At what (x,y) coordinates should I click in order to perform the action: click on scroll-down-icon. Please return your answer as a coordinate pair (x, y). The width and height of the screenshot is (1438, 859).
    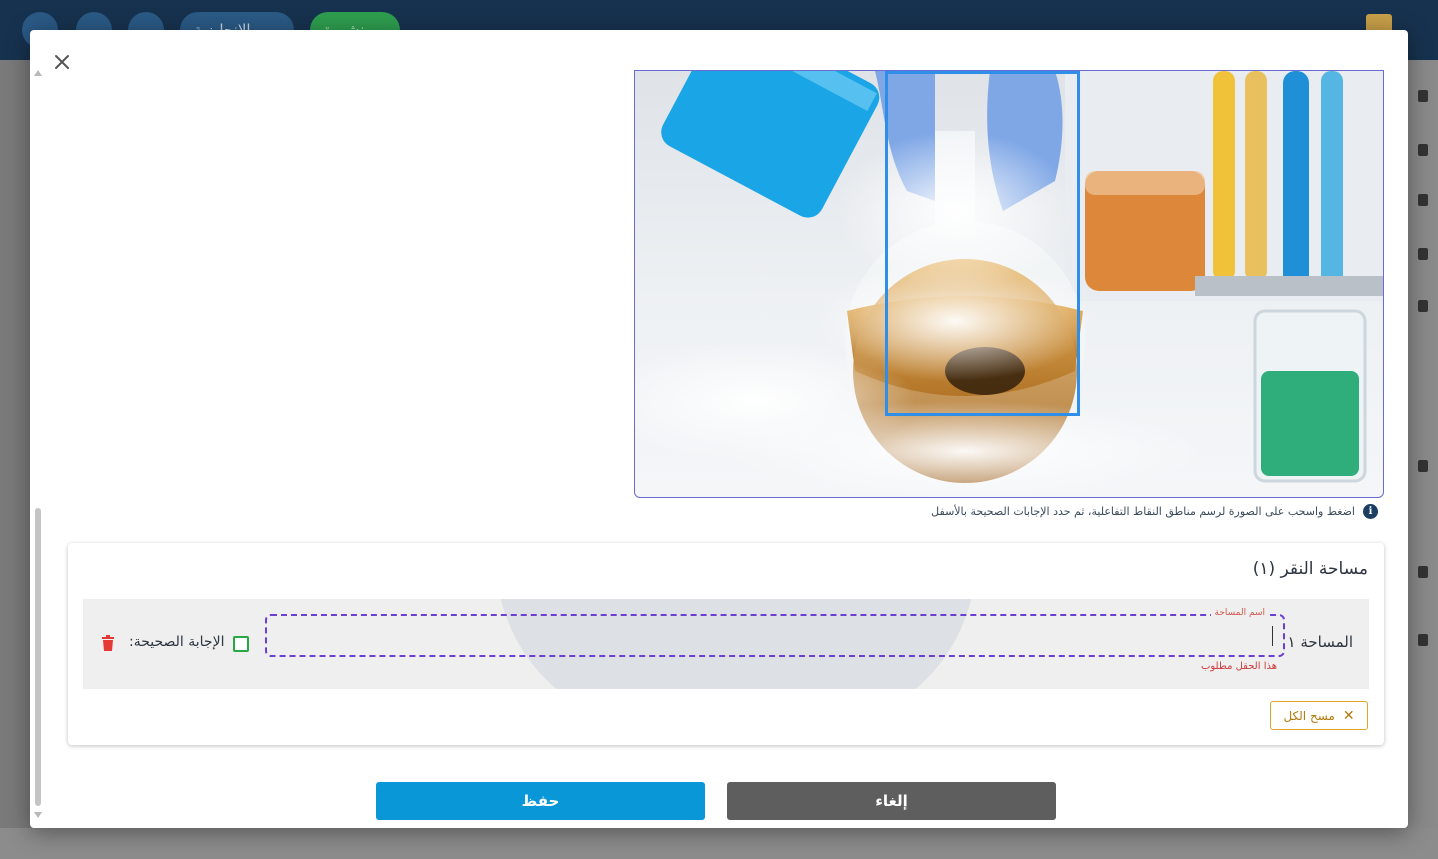
    Looking at the image, I should click on (38, 815).